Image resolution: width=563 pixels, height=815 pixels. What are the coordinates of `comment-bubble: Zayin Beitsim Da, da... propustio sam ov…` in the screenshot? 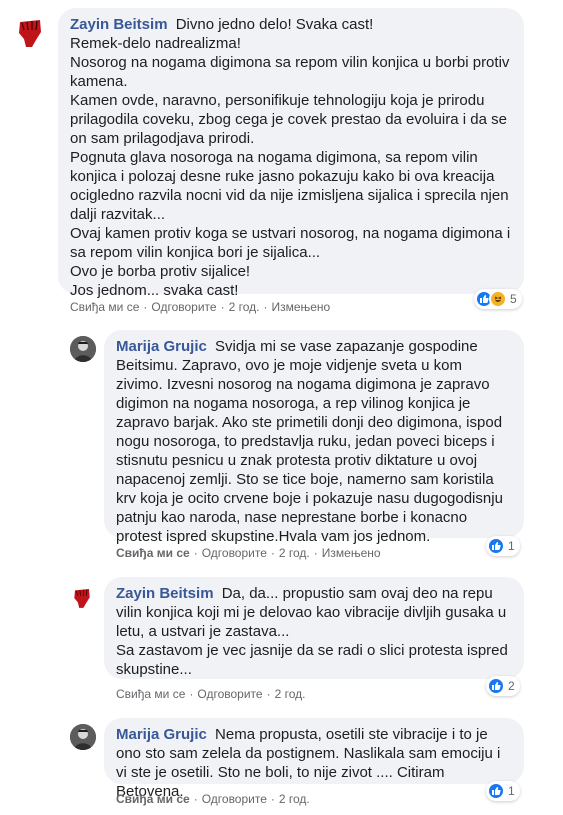 It's located at (314, 628).